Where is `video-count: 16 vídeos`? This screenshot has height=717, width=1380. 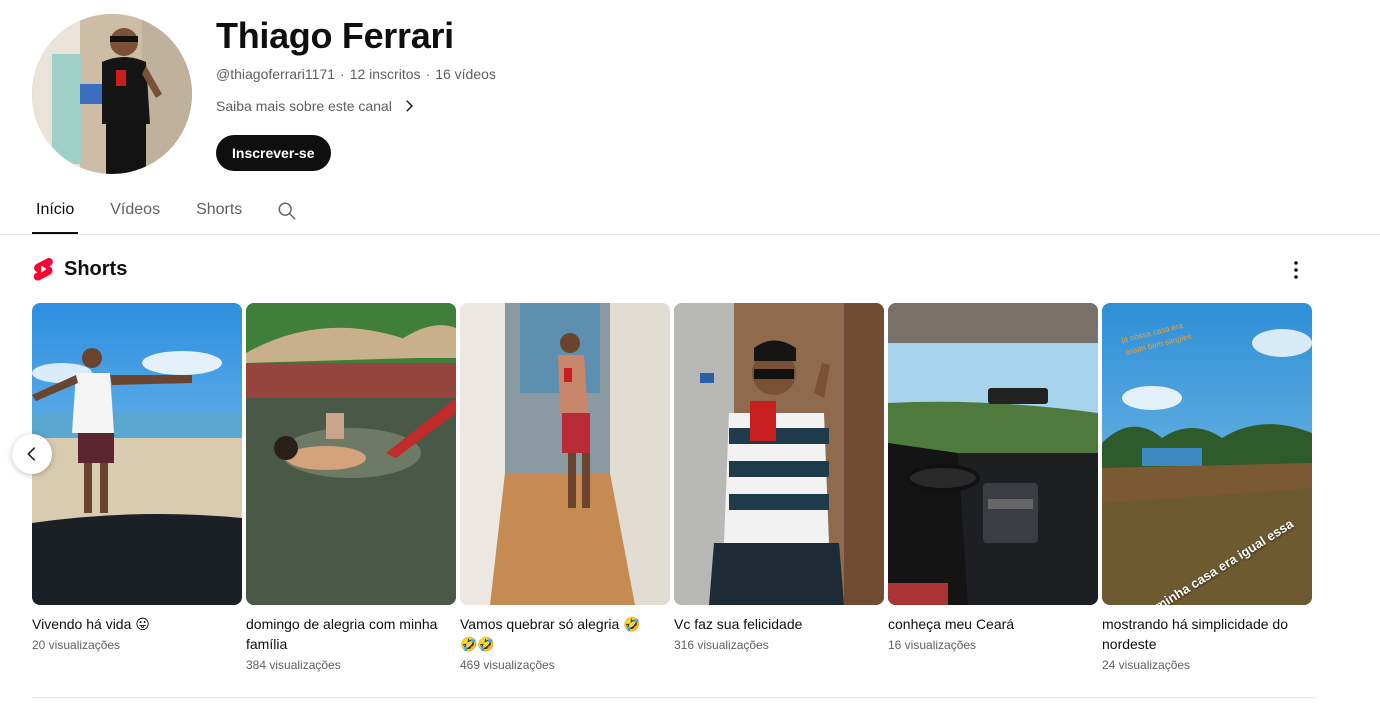 video-count: 16 vídeos is located at coordinates (465, 74).